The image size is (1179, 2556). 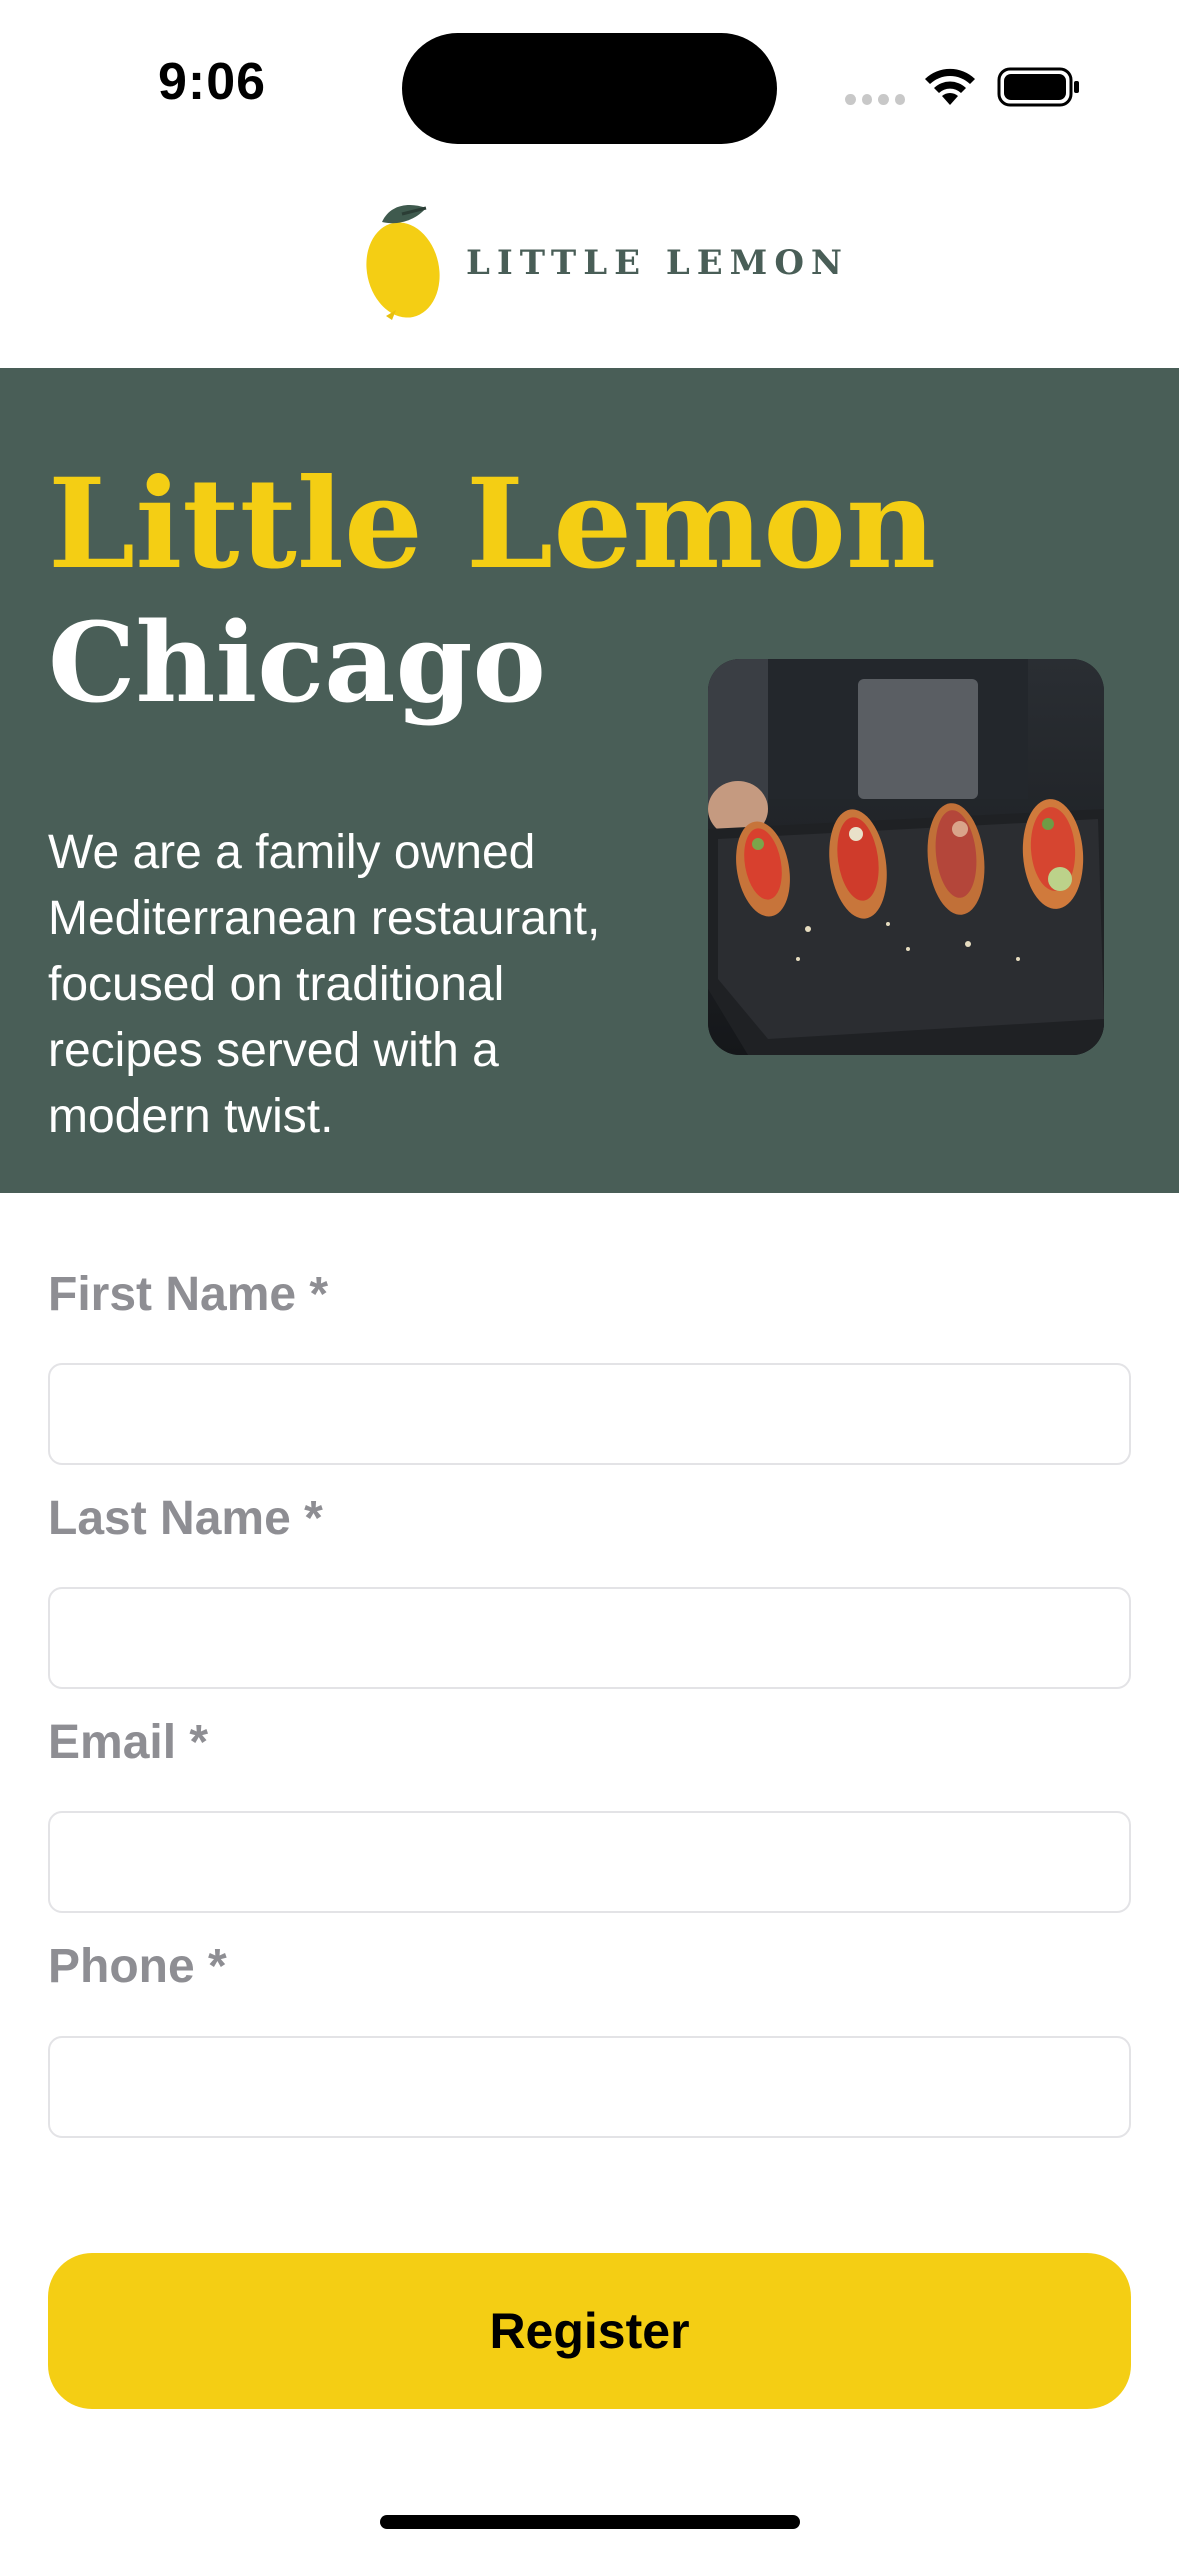 What do you see at coordinates (188, 1294) in the screenshot?
I see `first-name-label: First Name *` at bounding box center [188, 1294].